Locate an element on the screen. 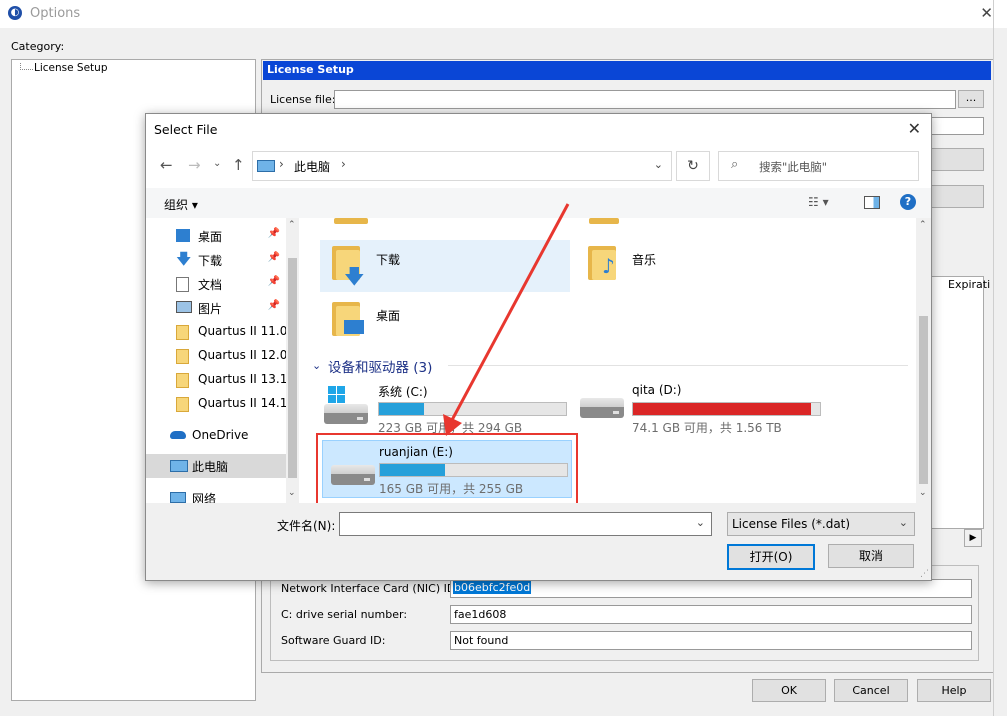  window-close-button: ✕ is located at coordinates (986, 13).